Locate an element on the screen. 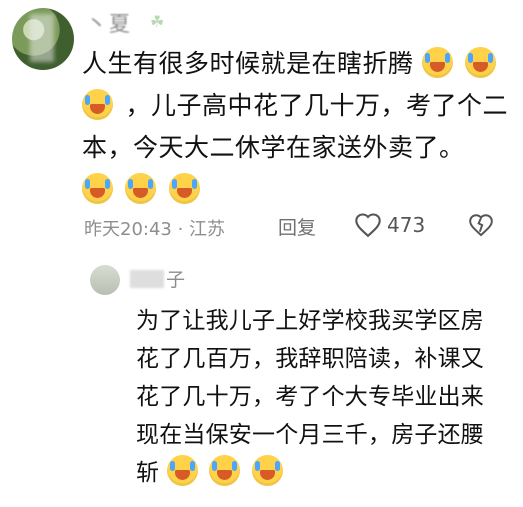 The width and height of the screenshot is (523, 507). broken-heart-icon is located at coordinates (481, 225).